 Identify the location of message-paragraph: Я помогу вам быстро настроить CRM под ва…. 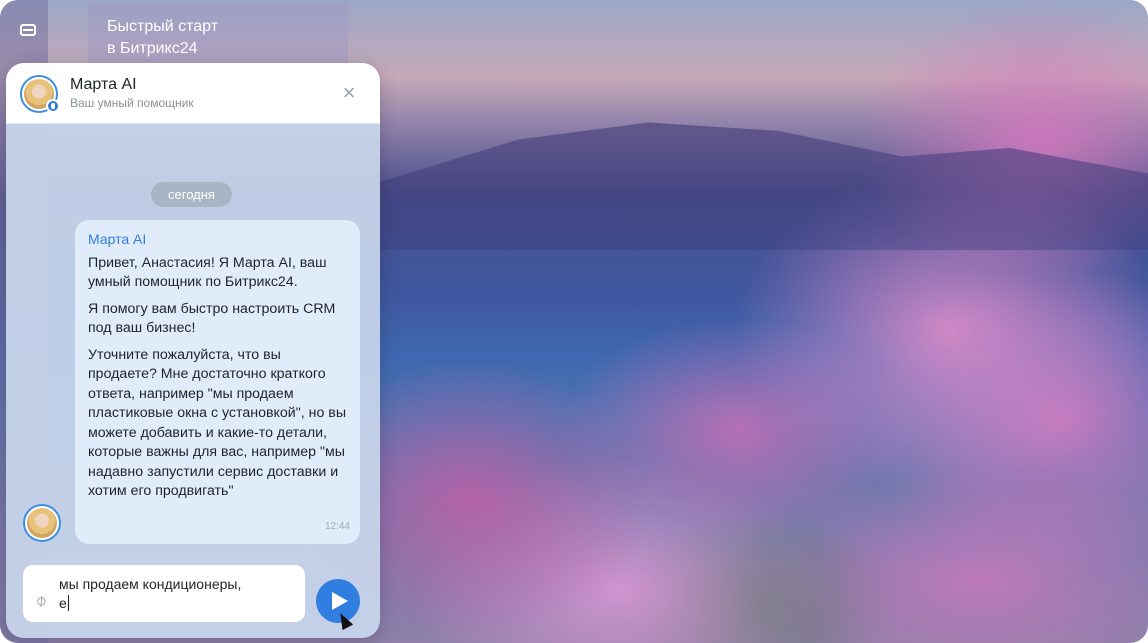
(212, 318).